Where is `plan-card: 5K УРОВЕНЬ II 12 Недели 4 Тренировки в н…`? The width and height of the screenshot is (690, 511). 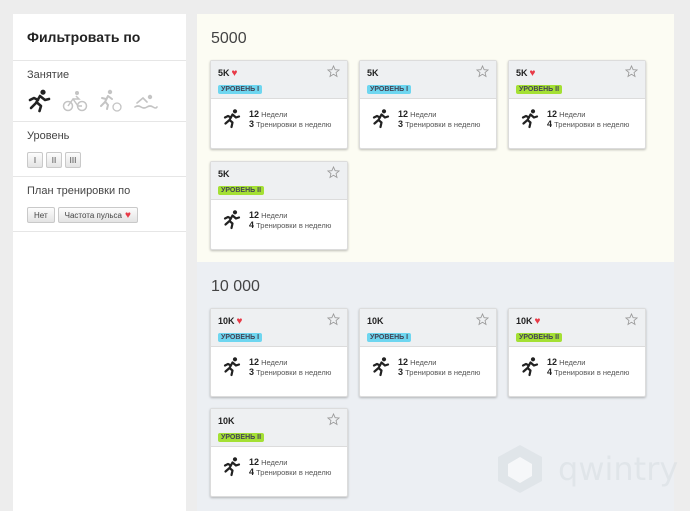 plan-card: 5K УРОВЕНЬ II 12 Недели 4 Тренировки в н… is located at coordinates (279, 205).